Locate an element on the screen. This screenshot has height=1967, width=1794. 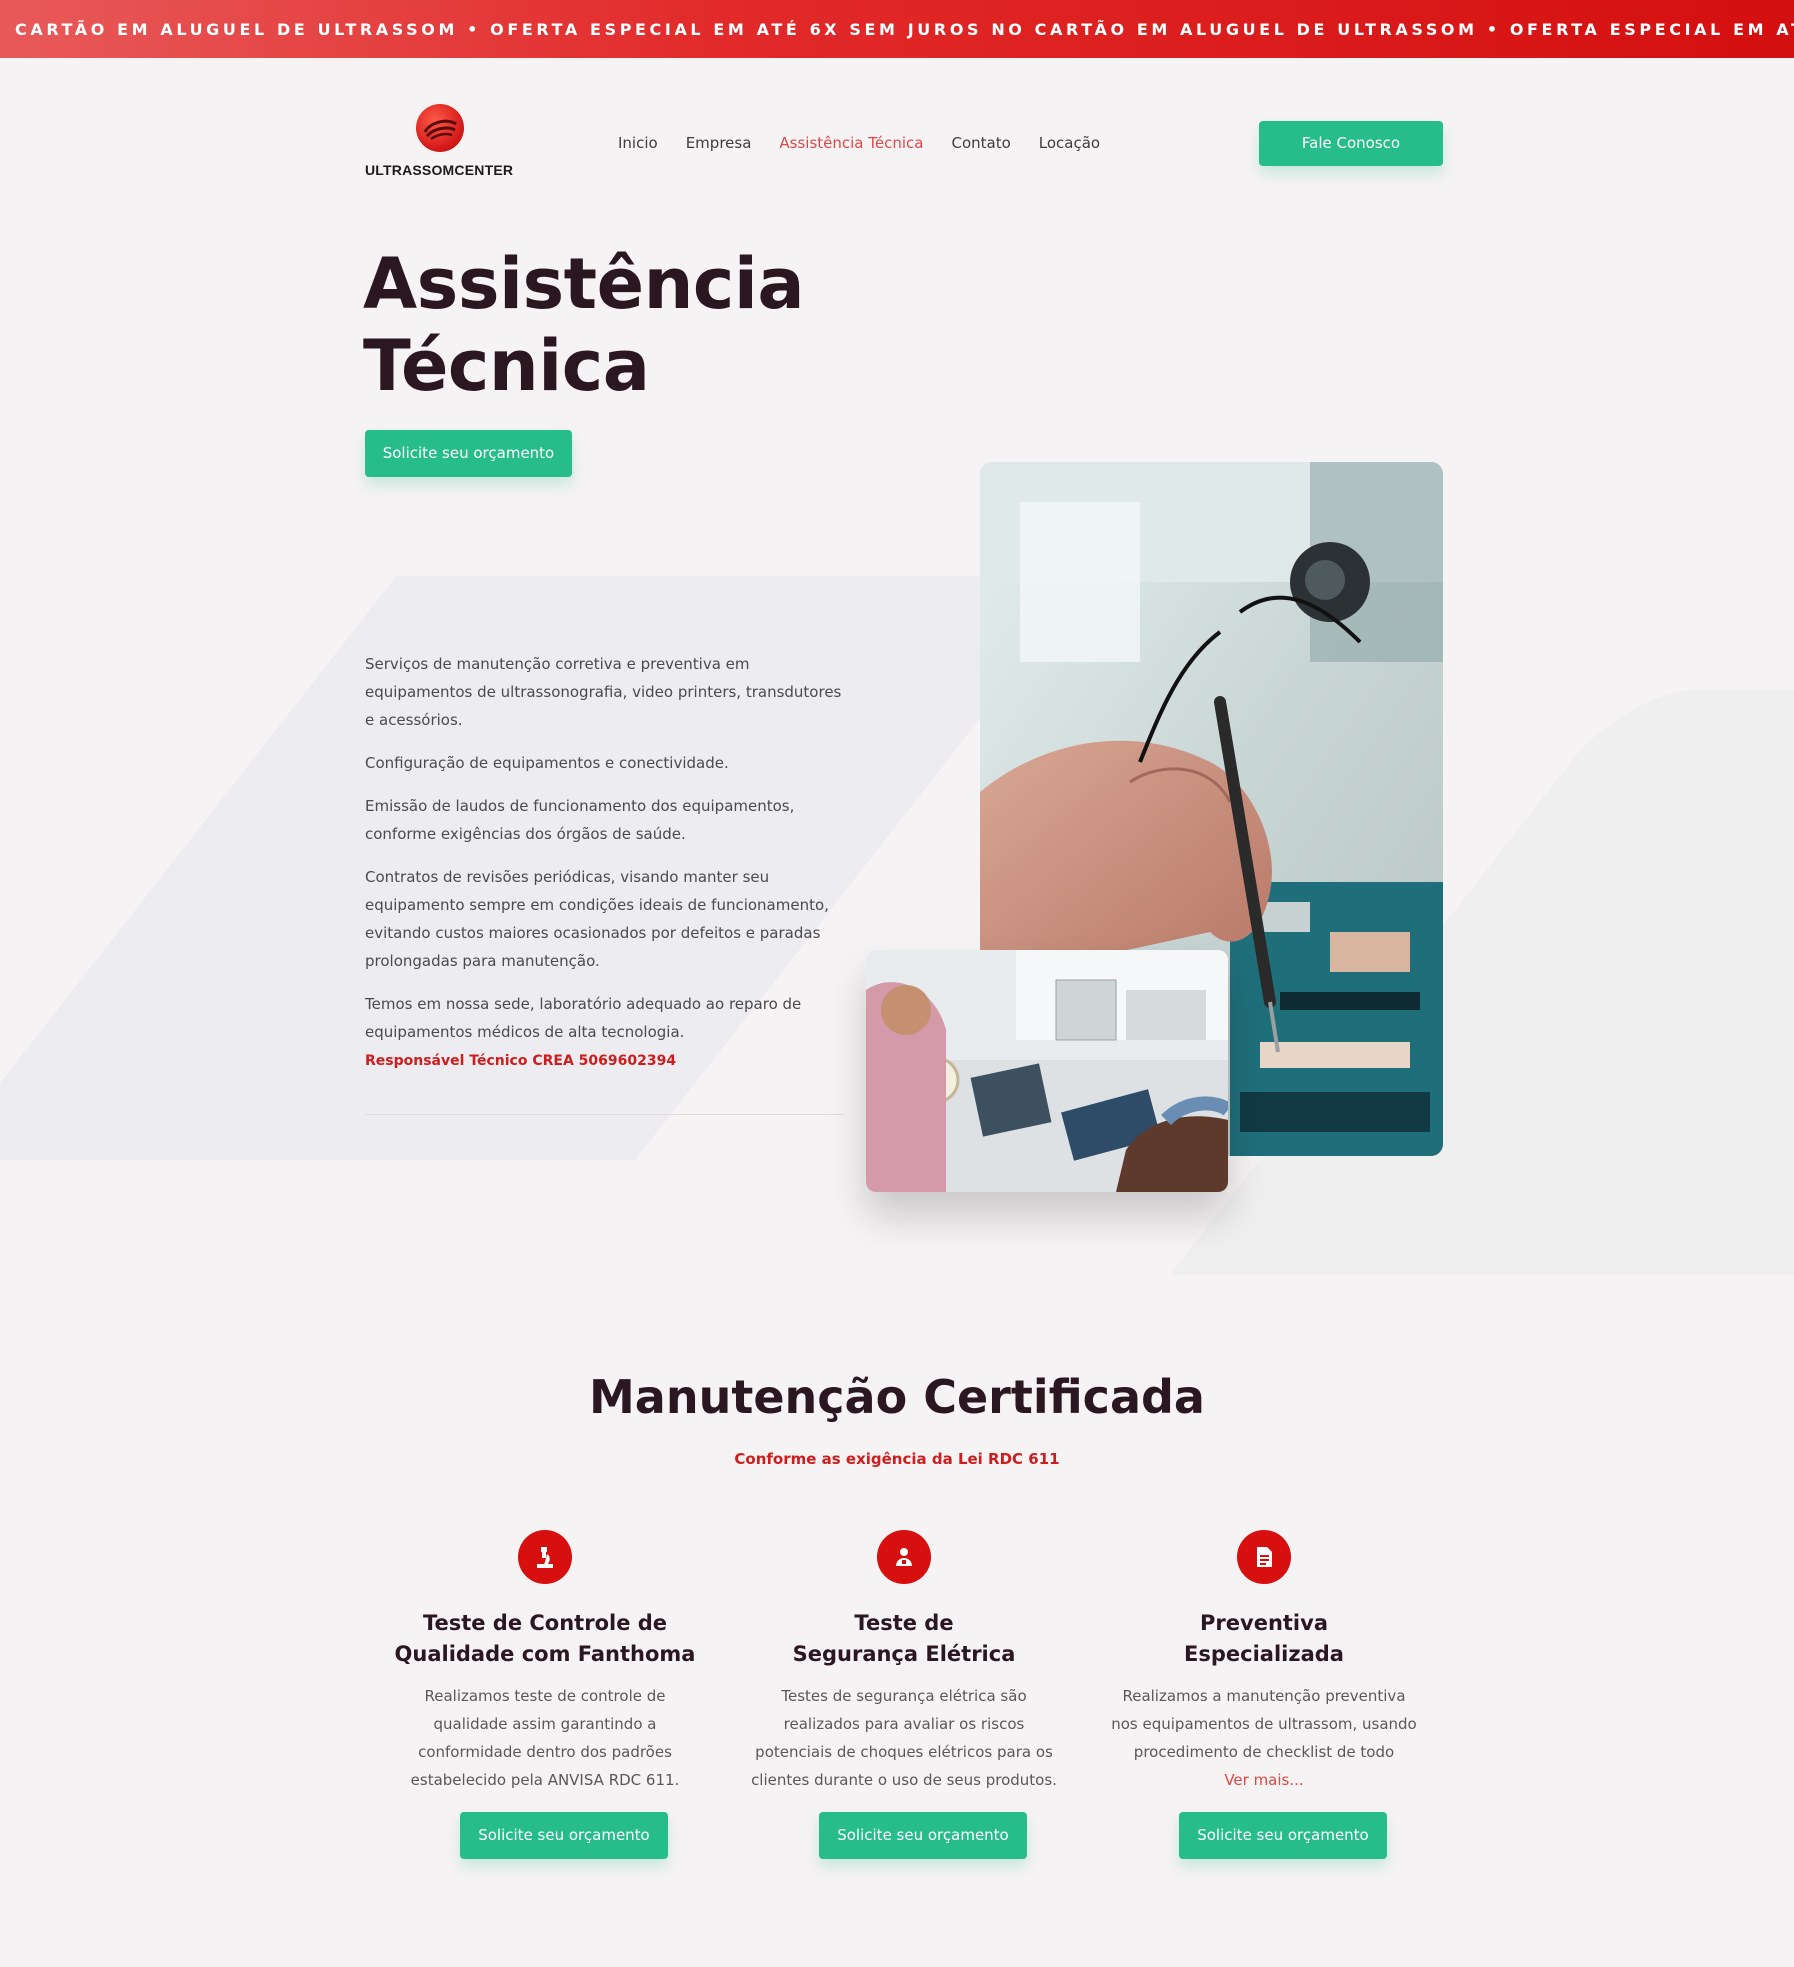
logo: ULTRASSOMCENTER is located at coordinates (445, 144).